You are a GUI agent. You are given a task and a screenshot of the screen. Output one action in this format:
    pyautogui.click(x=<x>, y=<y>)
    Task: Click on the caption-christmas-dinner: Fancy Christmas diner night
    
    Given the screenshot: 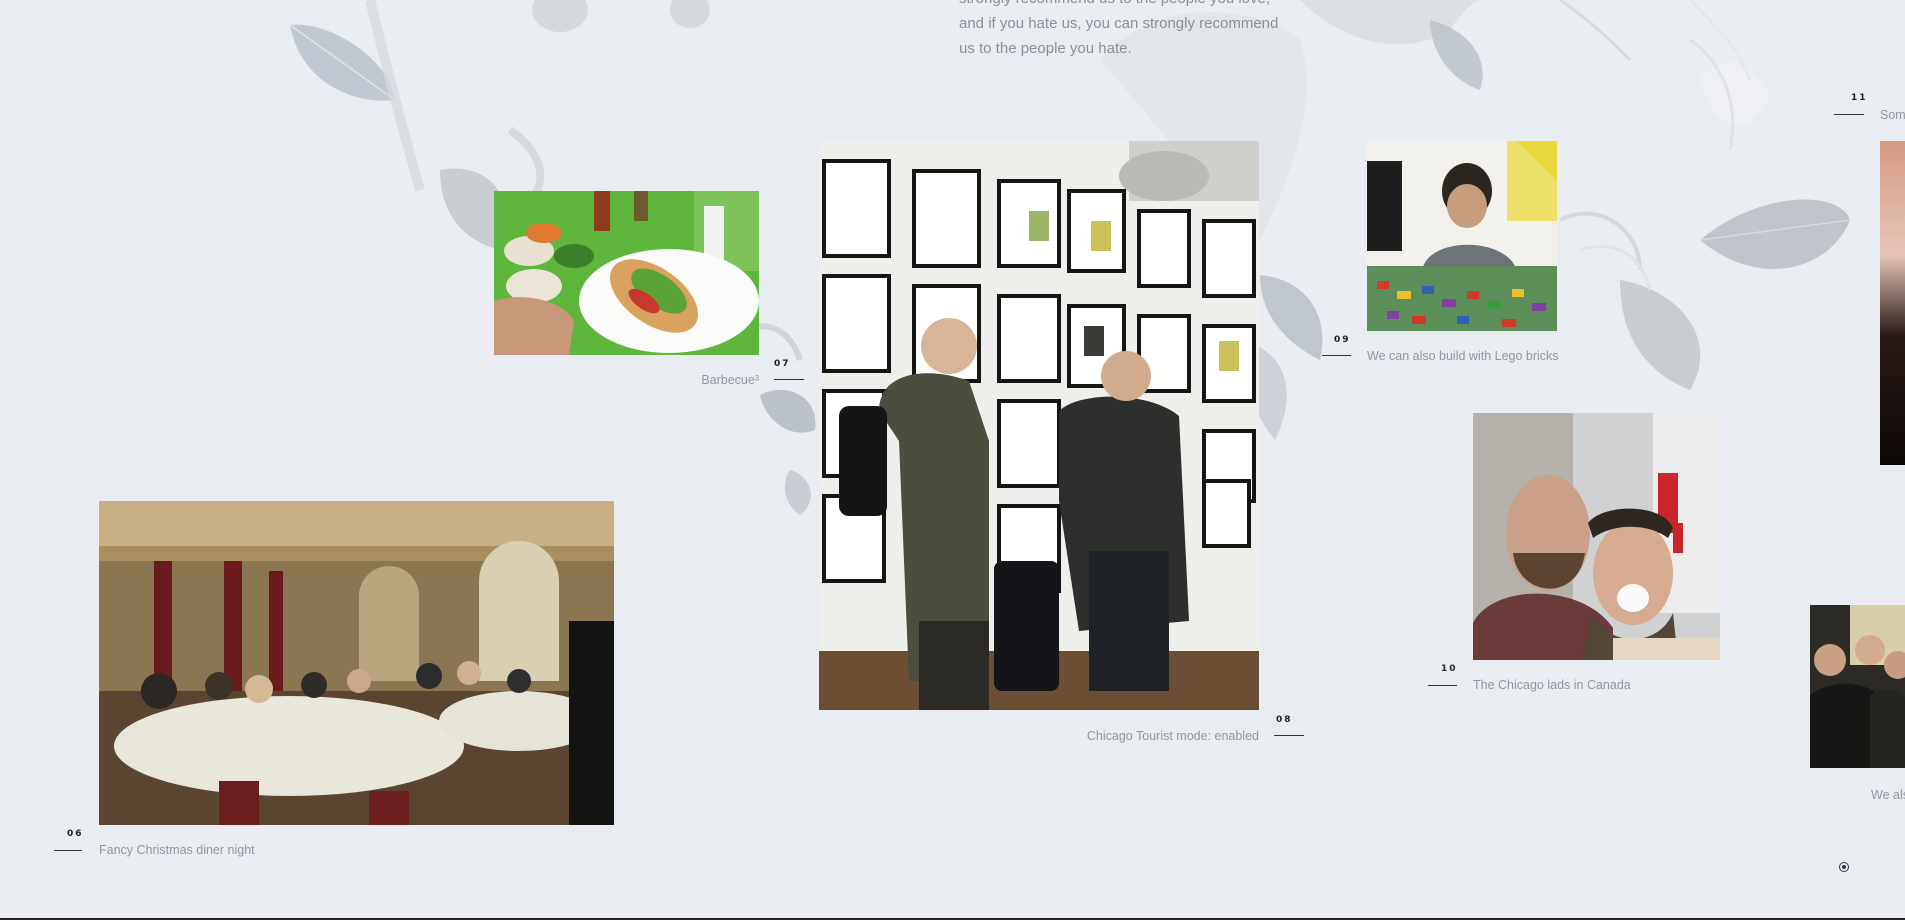 What is the action you would take?
    pyautogui.click(x=177, y=850)
    